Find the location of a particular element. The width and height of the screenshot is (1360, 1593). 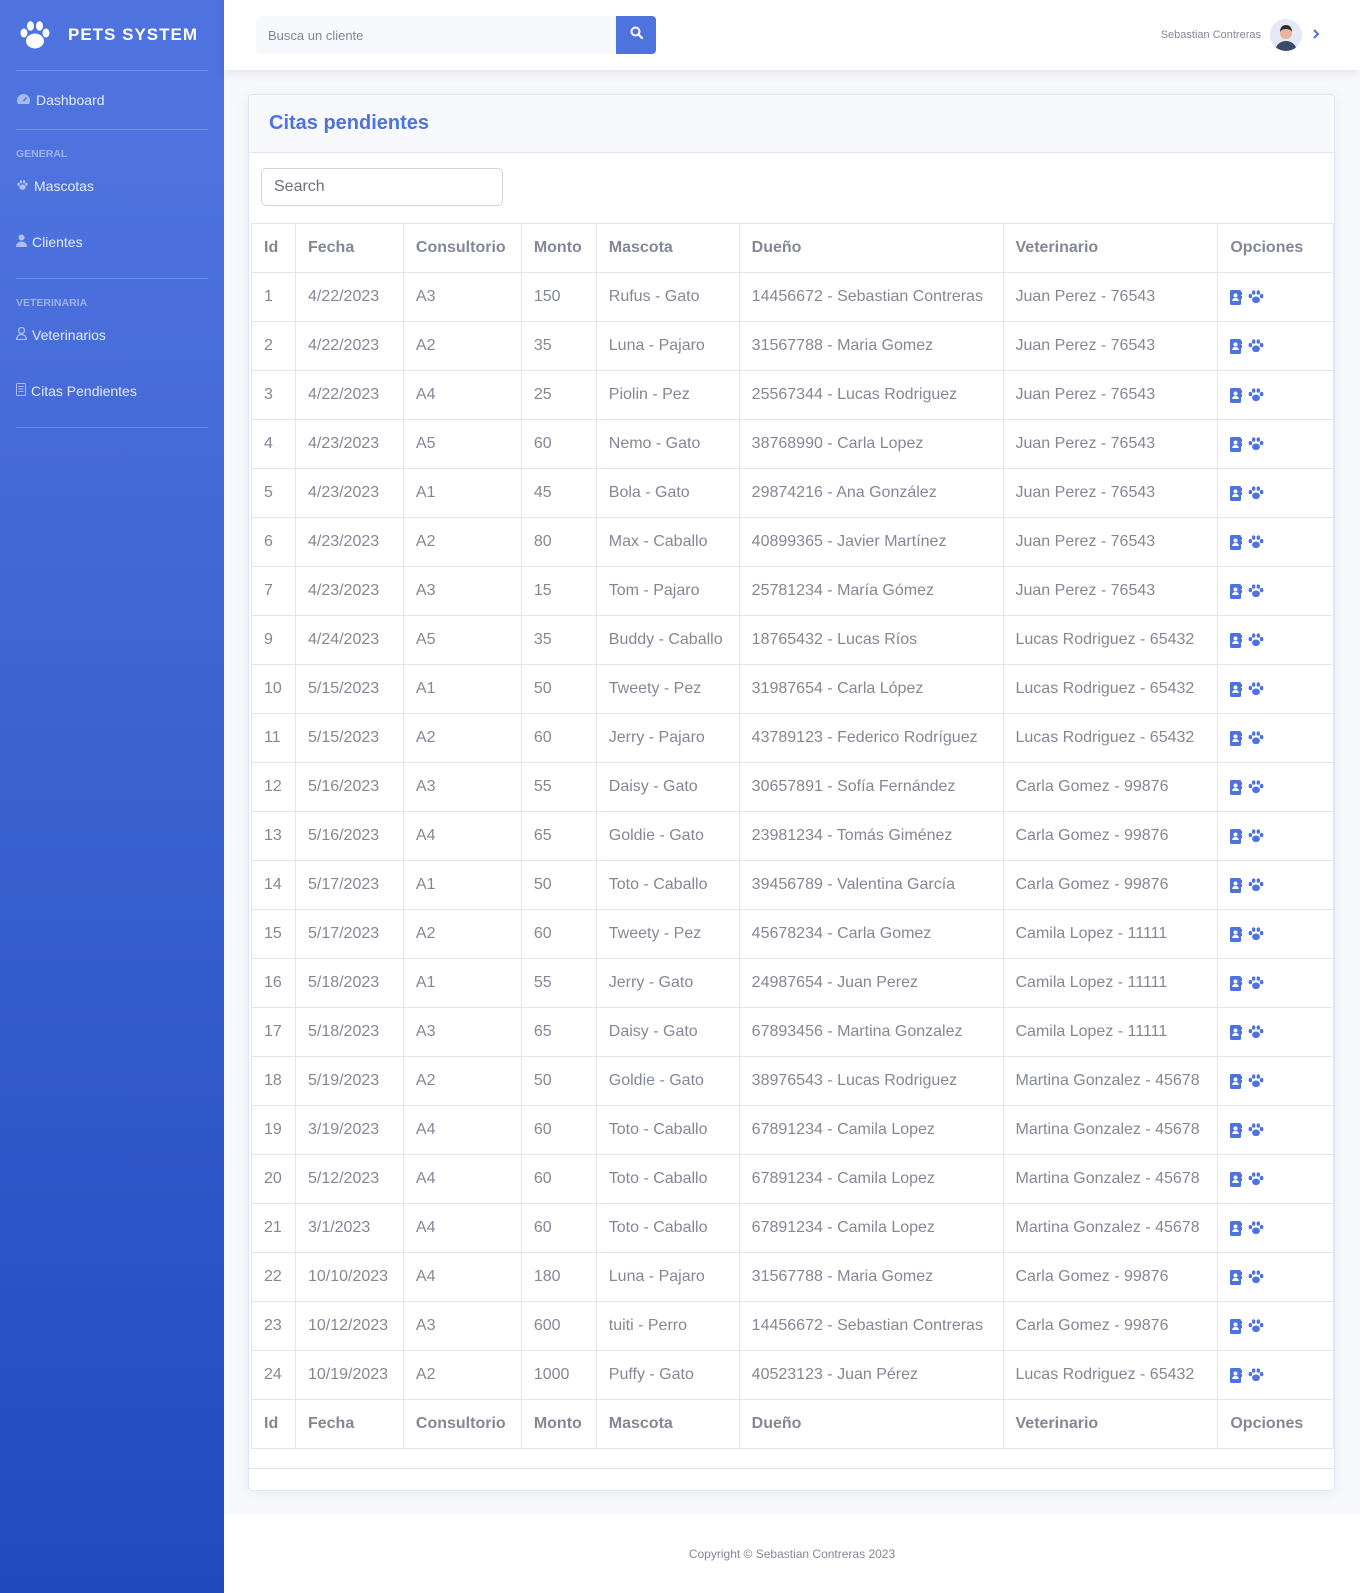

column-header-4: Mascota is located at coordinates (667, 248).